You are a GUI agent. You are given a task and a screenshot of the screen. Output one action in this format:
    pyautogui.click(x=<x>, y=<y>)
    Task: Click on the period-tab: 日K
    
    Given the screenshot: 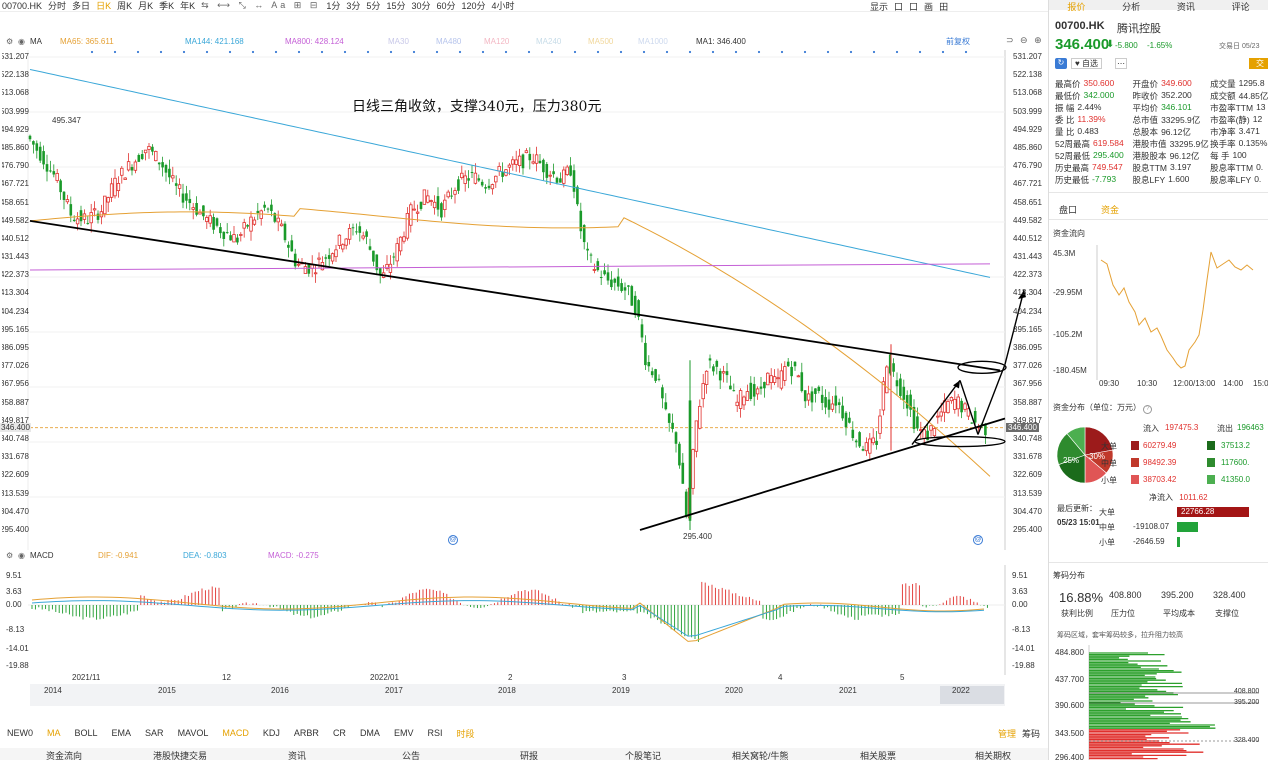 What is the action you would take?
    pyautogui.click(x=103, y=6)
    